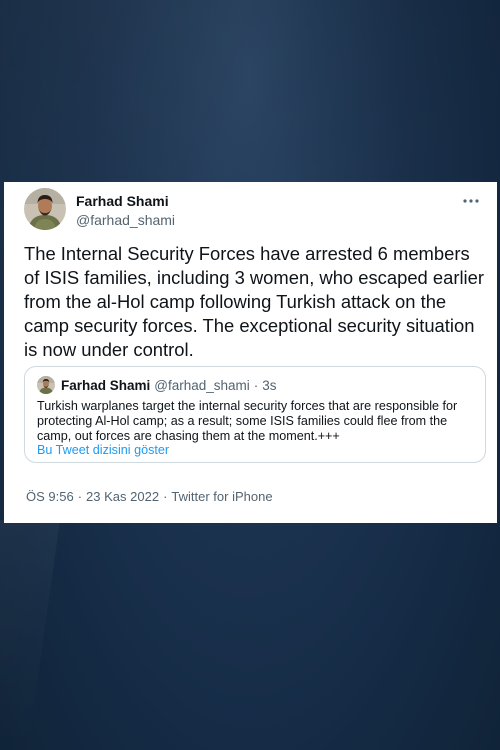 This screenshot has height=750, width=500. I want to click on more-horizontal-icon, so click(471, 201).